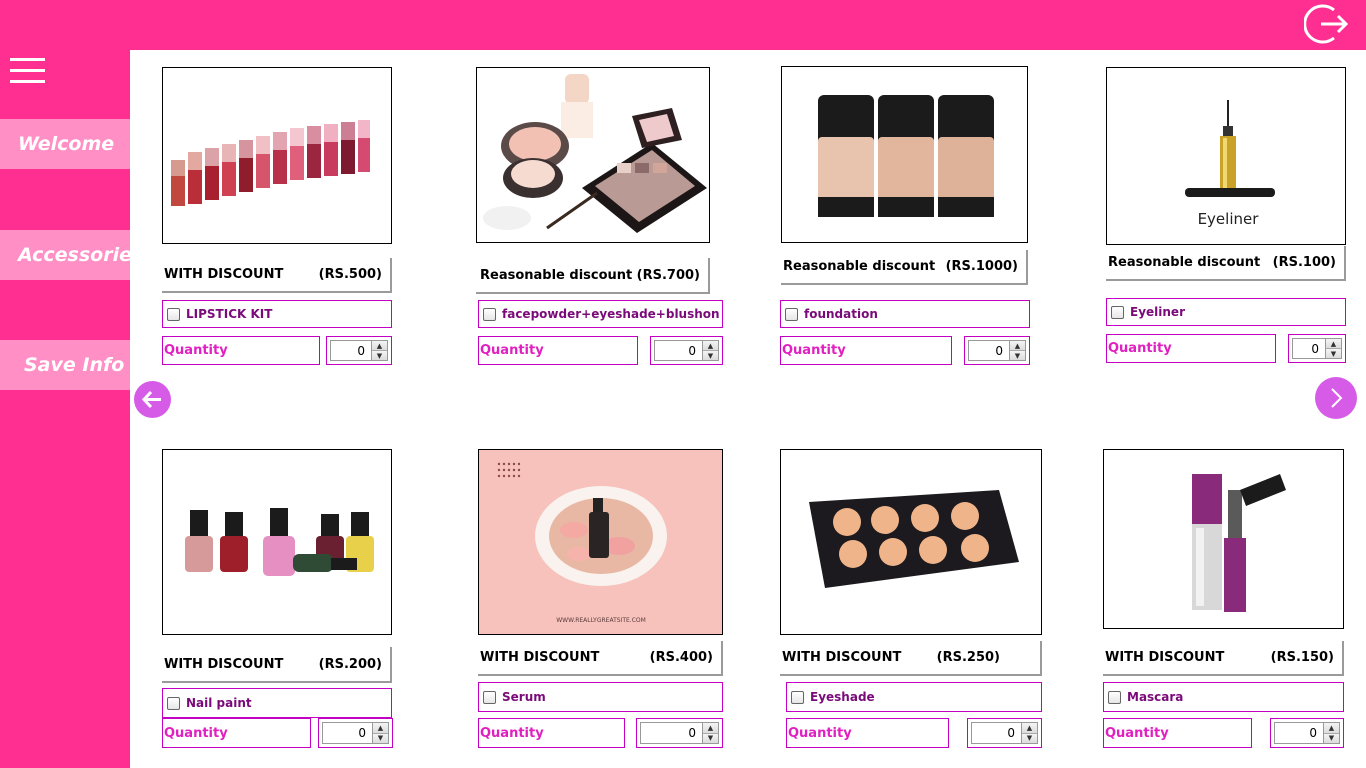  What do you see at coordinates (1336, 398) in the screenshot?
I see `chevron-right-icon` at bounding box center [1336, 398].